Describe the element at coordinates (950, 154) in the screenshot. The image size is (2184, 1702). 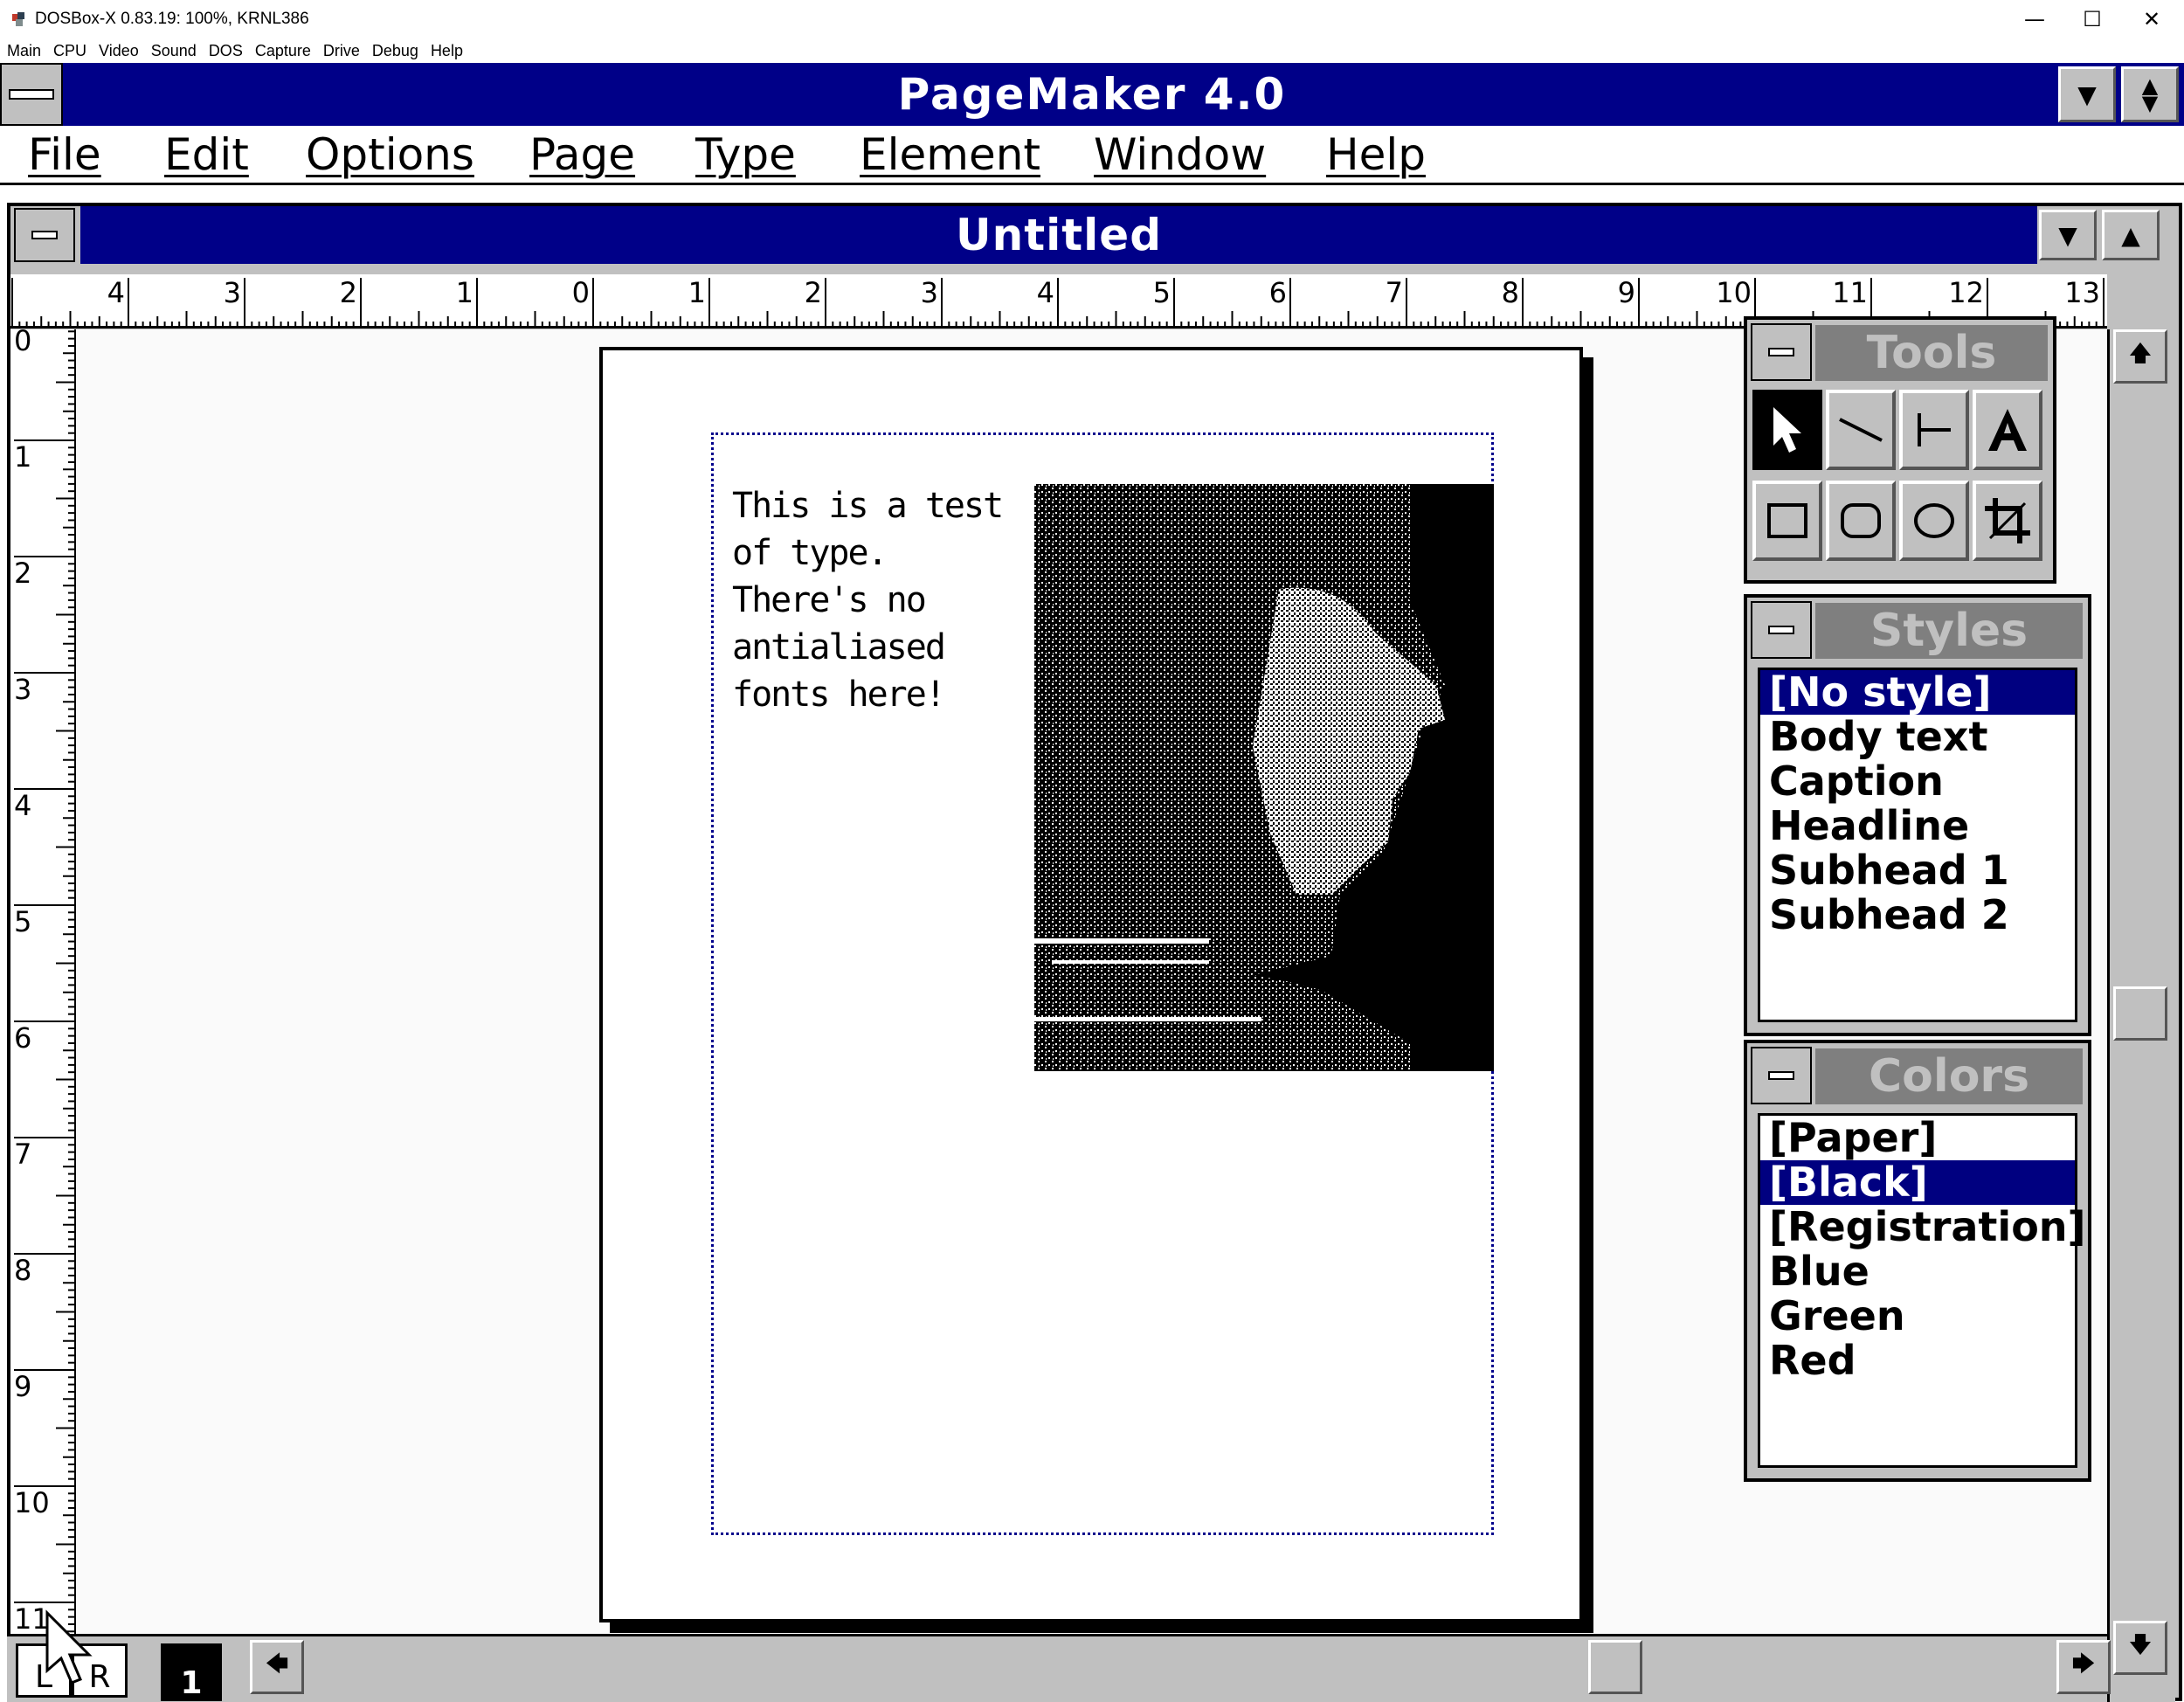
I see `menu-element: Element` at that location.